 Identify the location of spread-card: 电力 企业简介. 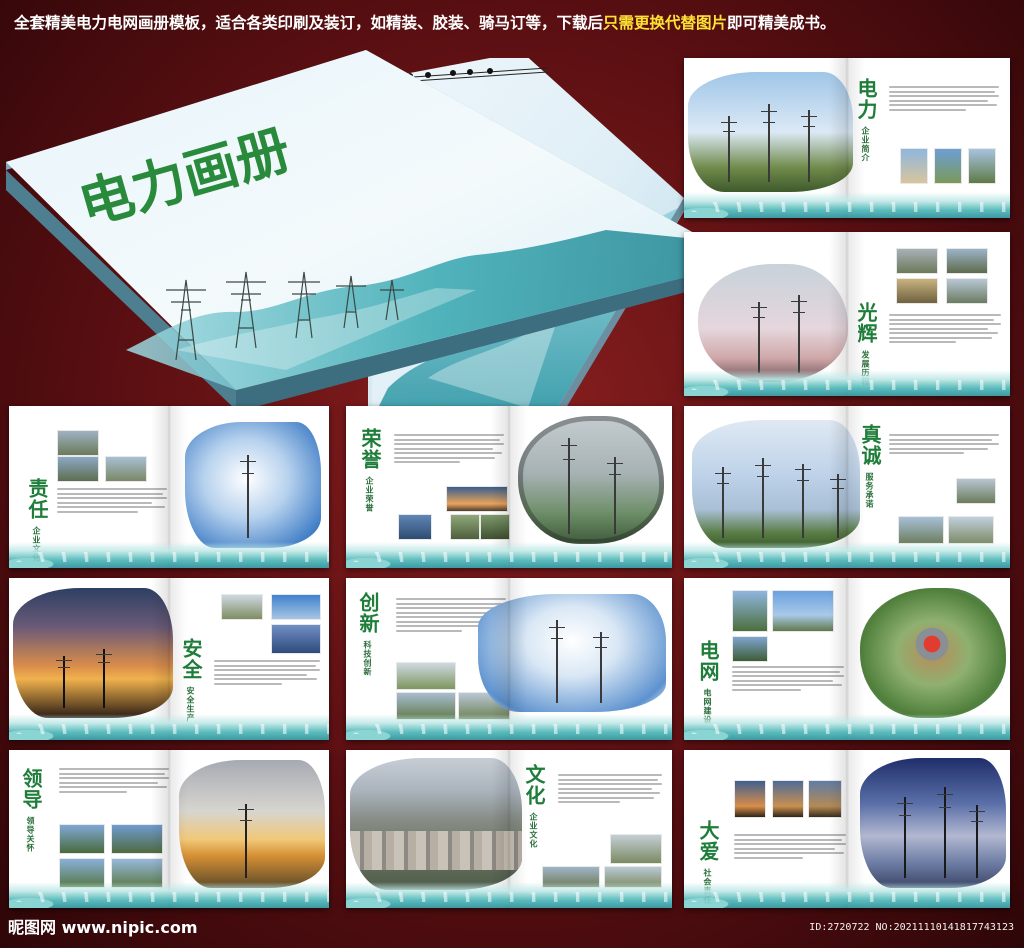
(847, 138).